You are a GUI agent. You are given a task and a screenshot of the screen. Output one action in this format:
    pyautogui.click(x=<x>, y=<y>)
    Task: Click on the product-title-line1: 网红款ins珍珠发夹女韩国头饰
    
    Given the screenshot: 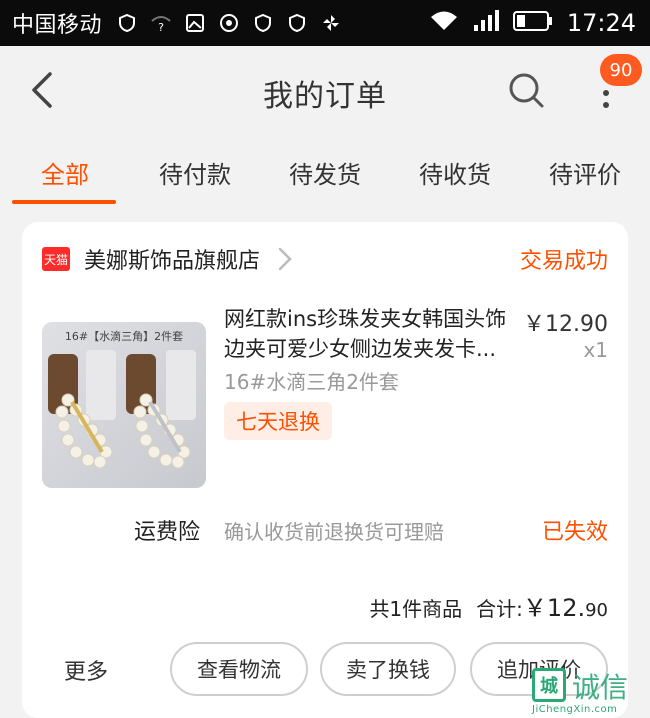 What is the action you would take?
    pyautogui.click(x=365, y=319)
    